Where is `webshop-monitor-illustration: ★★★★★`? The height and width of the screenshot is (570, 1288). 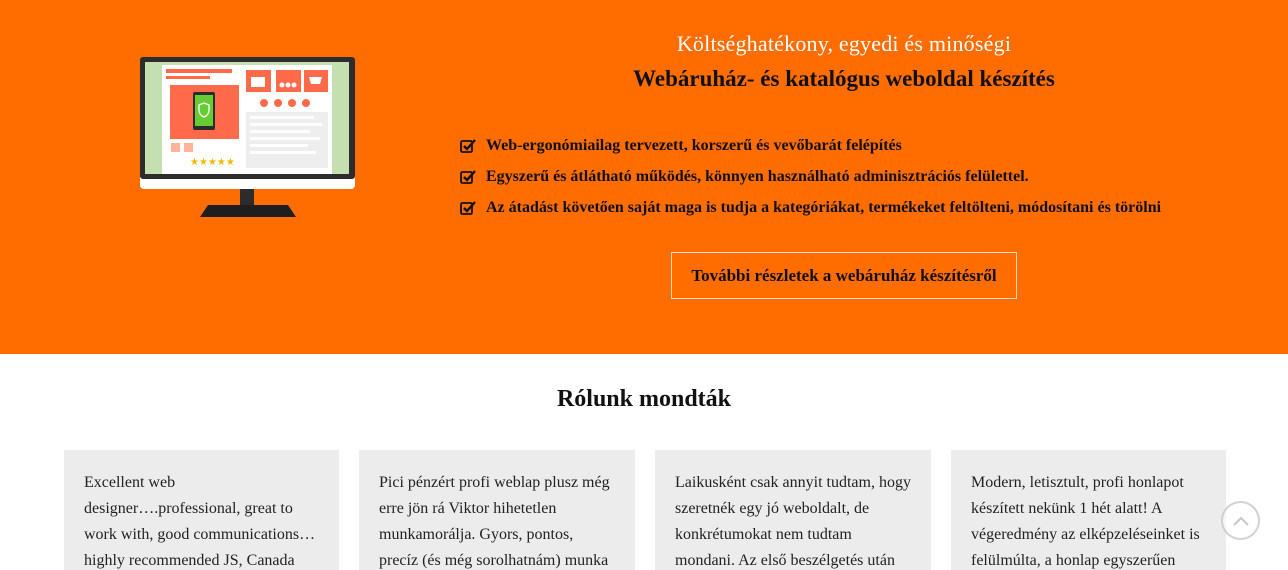
webshop-monitor-illustration: ★★★★★ is located at coordinates (248, 137).